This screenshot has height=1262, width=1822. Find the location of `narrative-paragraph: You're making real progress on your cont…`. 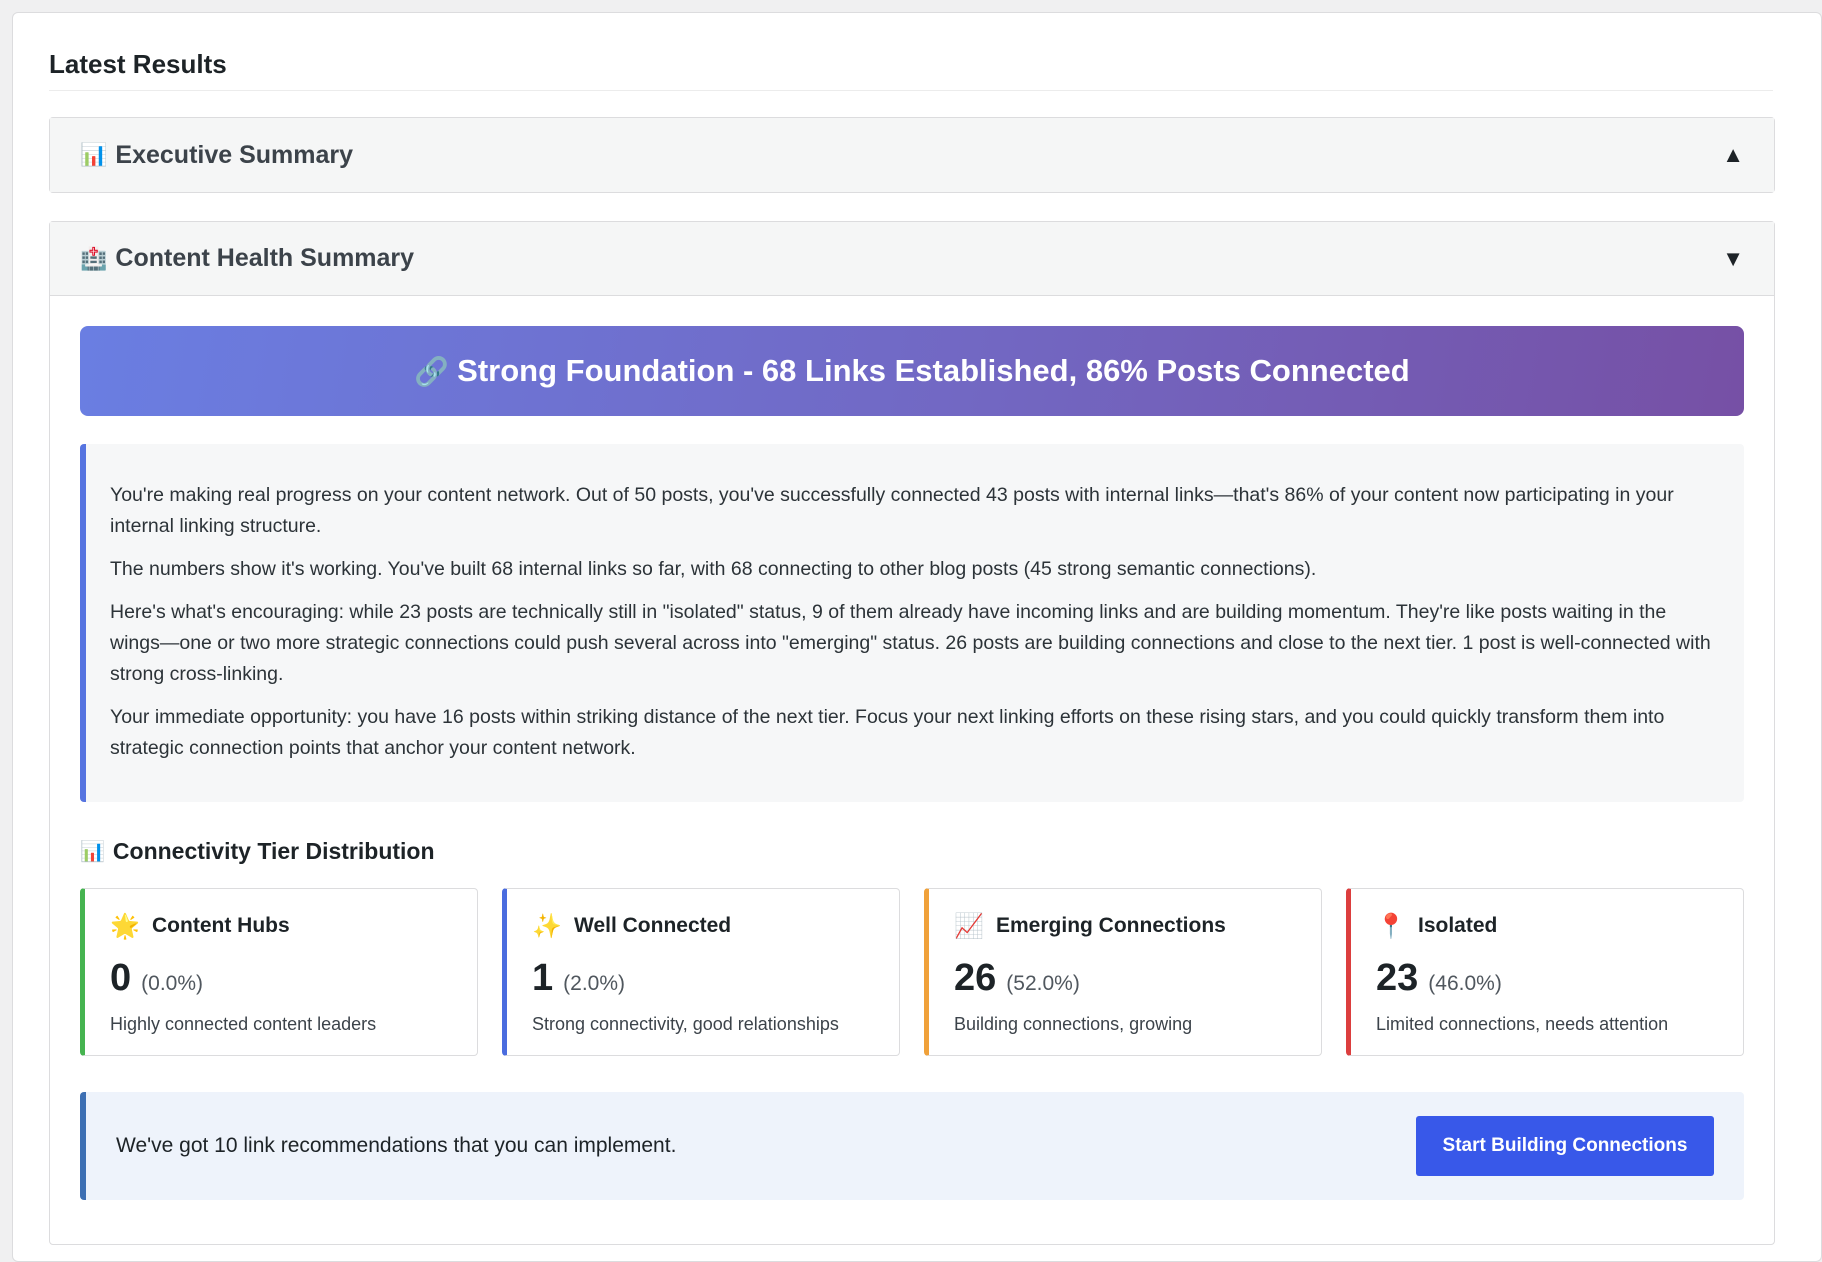

narrative-paragraph: You're making real progress on your cont… is located at coordinates (892, 510).